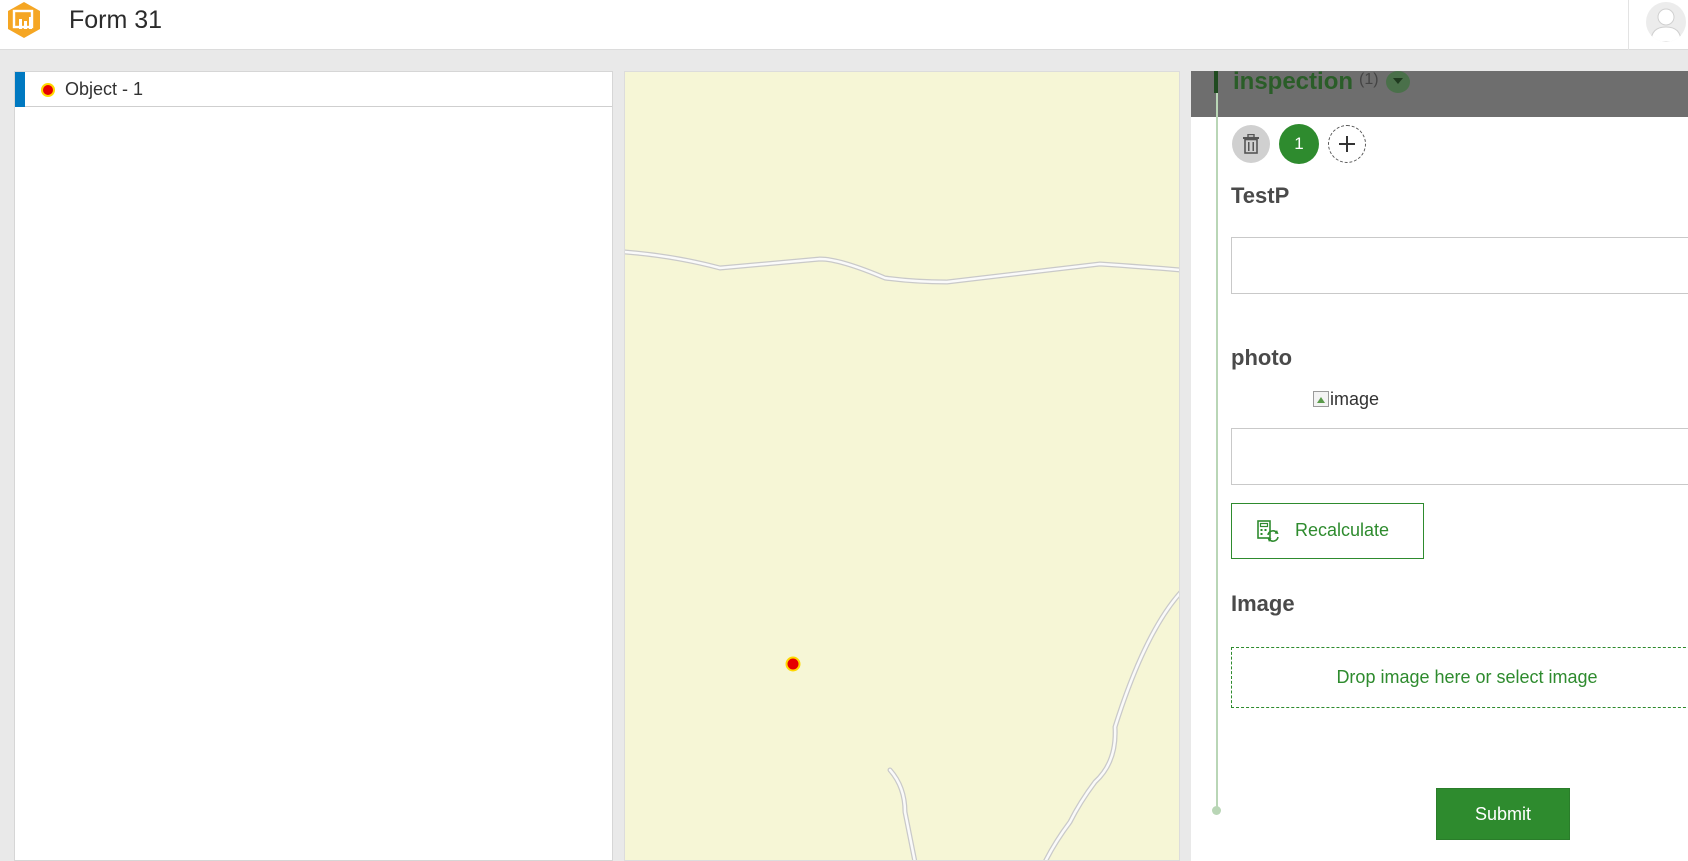 The width and height of the screenshot is (1688, 861). I want to click on group-connector-line, so click(1217, 451).